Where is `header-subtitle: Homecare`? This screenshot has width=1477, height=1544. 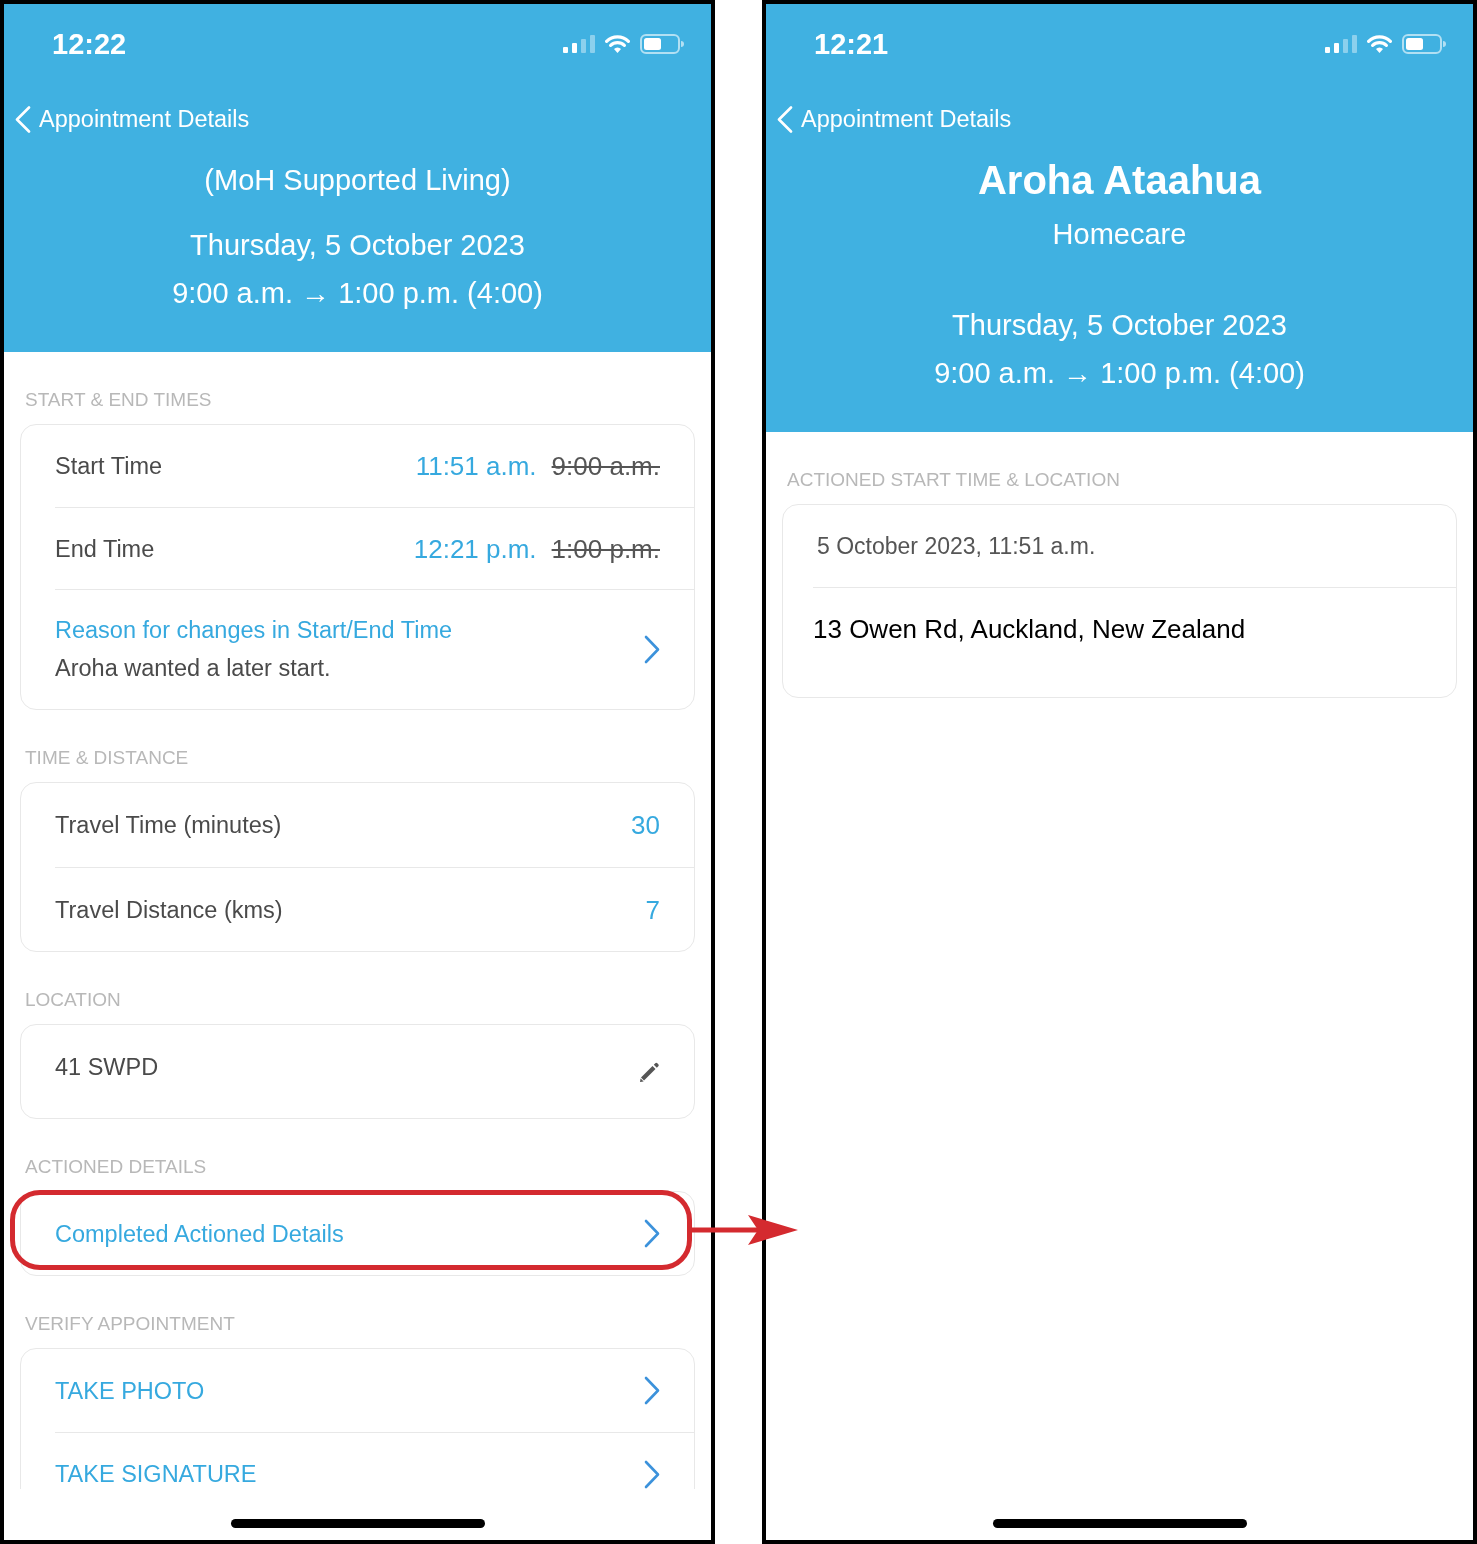 header-subtitle: Homecare is located at coordinates (1119, 234).